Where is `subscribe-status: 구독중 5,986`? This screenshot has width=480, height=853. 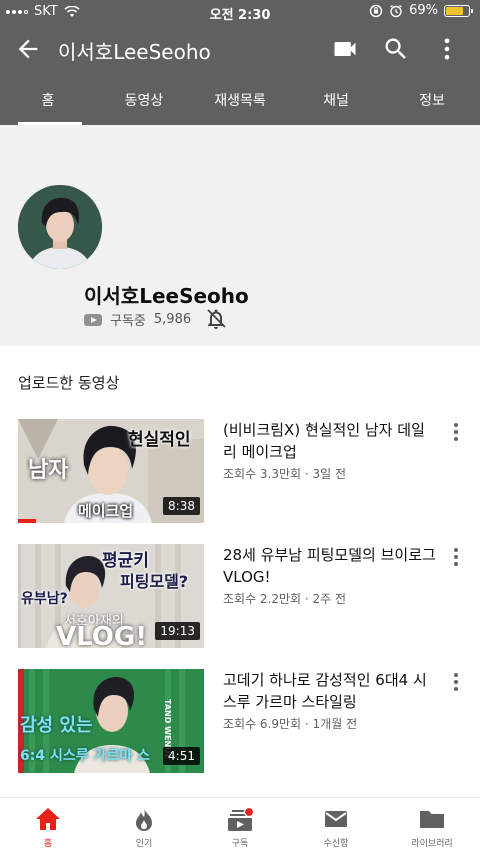
subscribe-status: 구독중 5,986 is located at coordinates (137, 319).